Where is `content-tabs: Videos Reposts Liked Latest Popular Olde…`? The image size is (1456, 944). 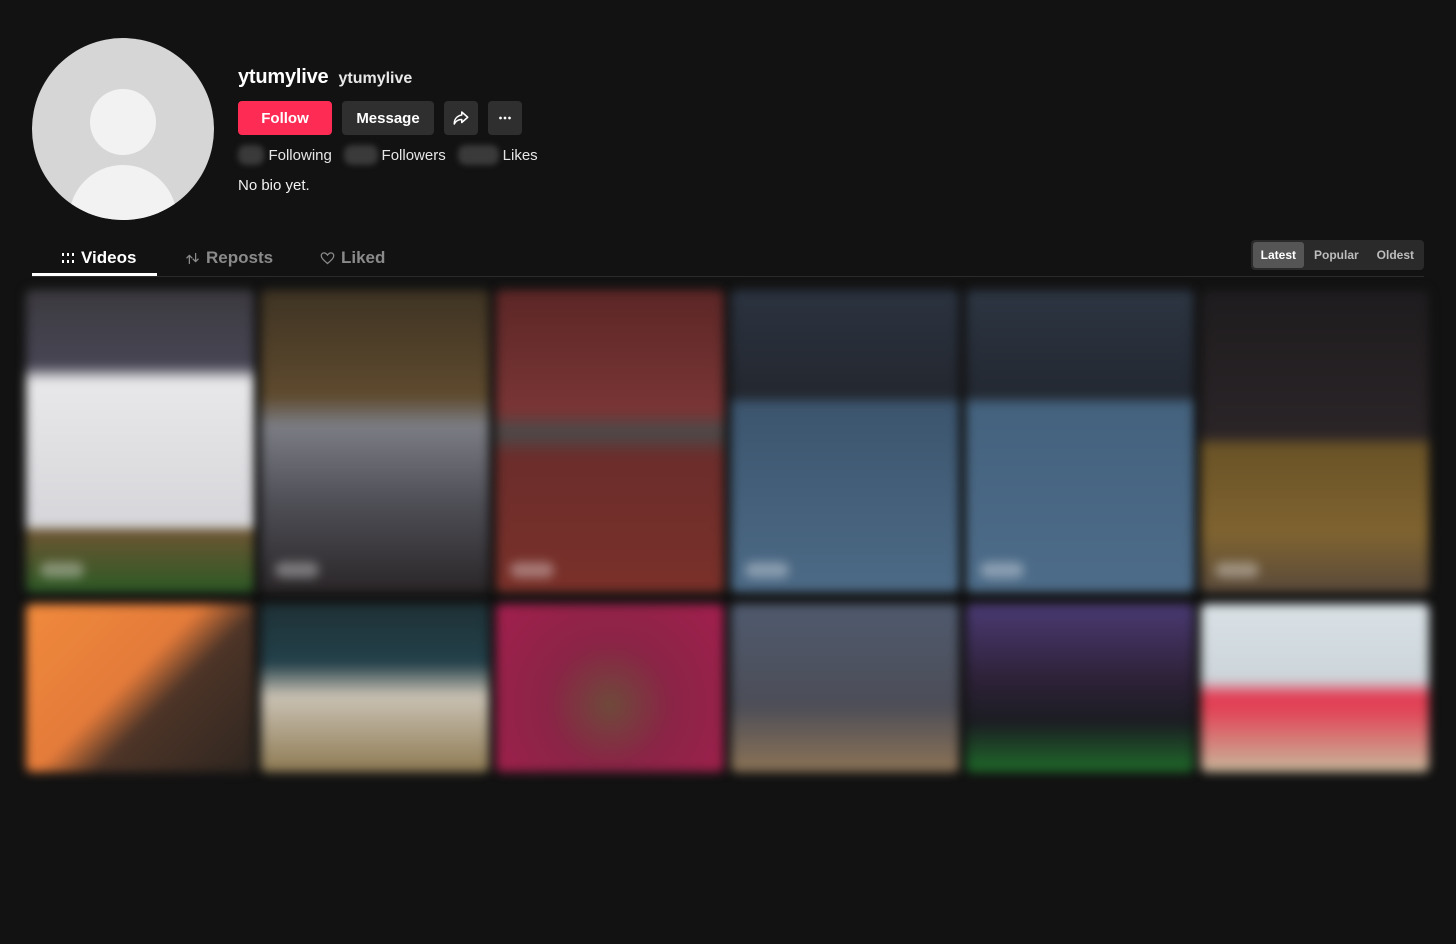 content-tabs: Videos Reposts Liked Latest Popular Olde… is located at coordinates (728, 258).